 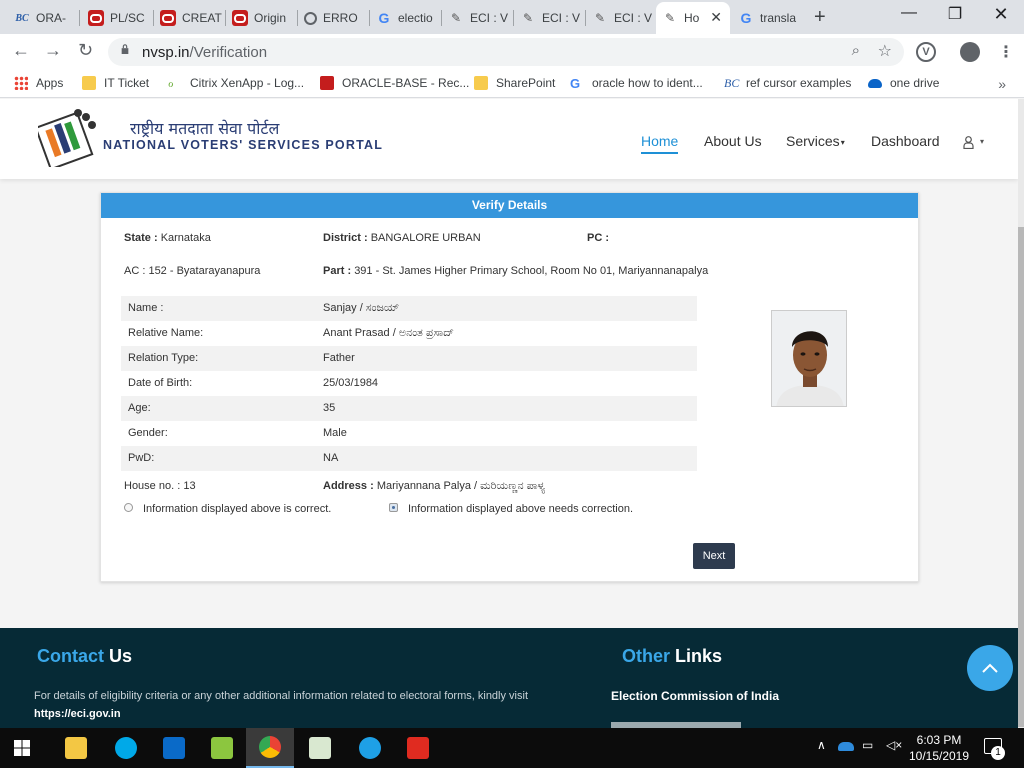 I want to click on scroll-to-top-button, so click(x=990, y=668).